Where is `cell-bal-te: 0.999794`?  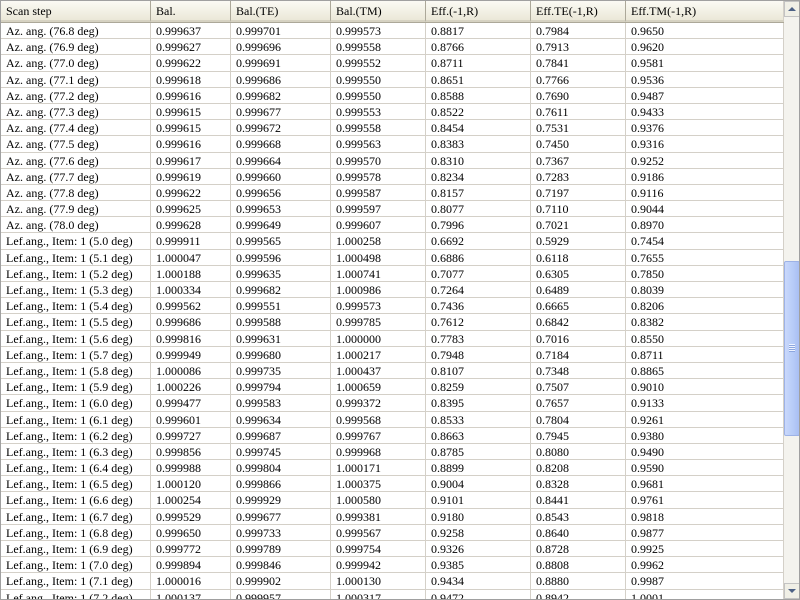
cell-bal-te: 0.999794 is located at coordinates (281, 387).